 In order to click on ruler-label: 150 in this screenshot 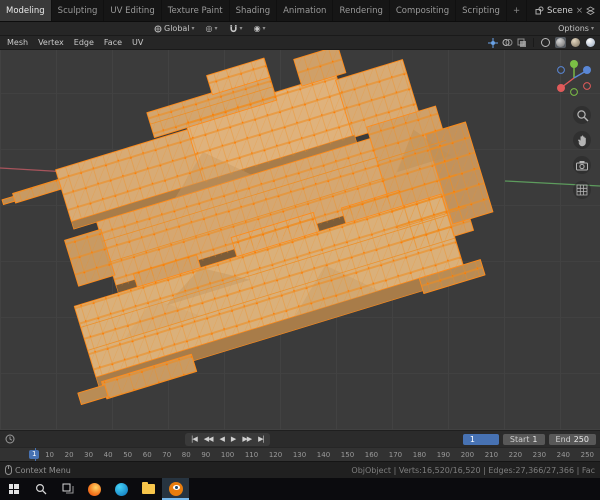, I will do `click(347, 454)`.